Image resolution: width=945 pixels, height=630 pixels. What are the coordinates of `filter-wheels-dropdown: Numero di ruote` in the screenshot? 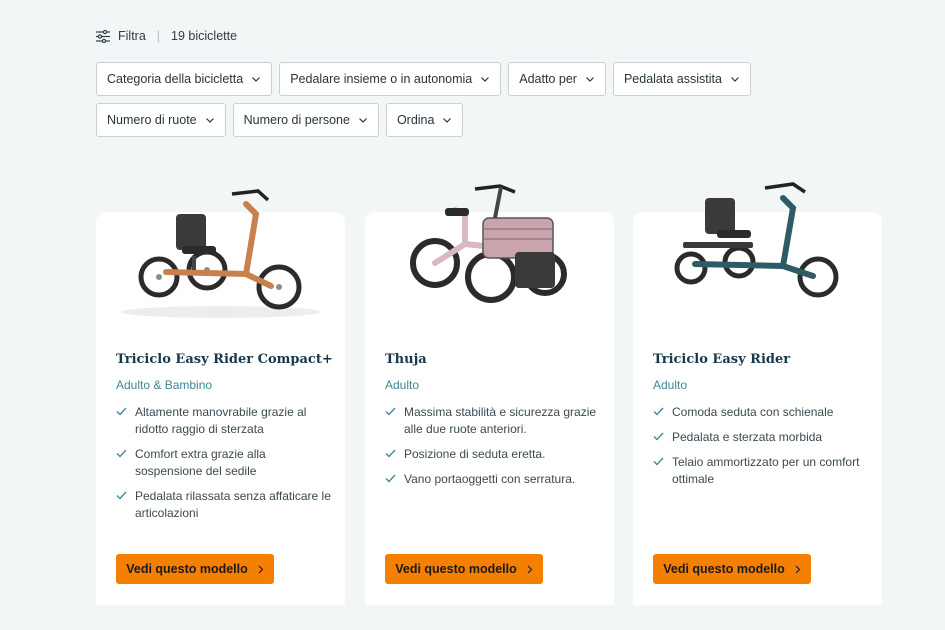 It's located at (161, 120).